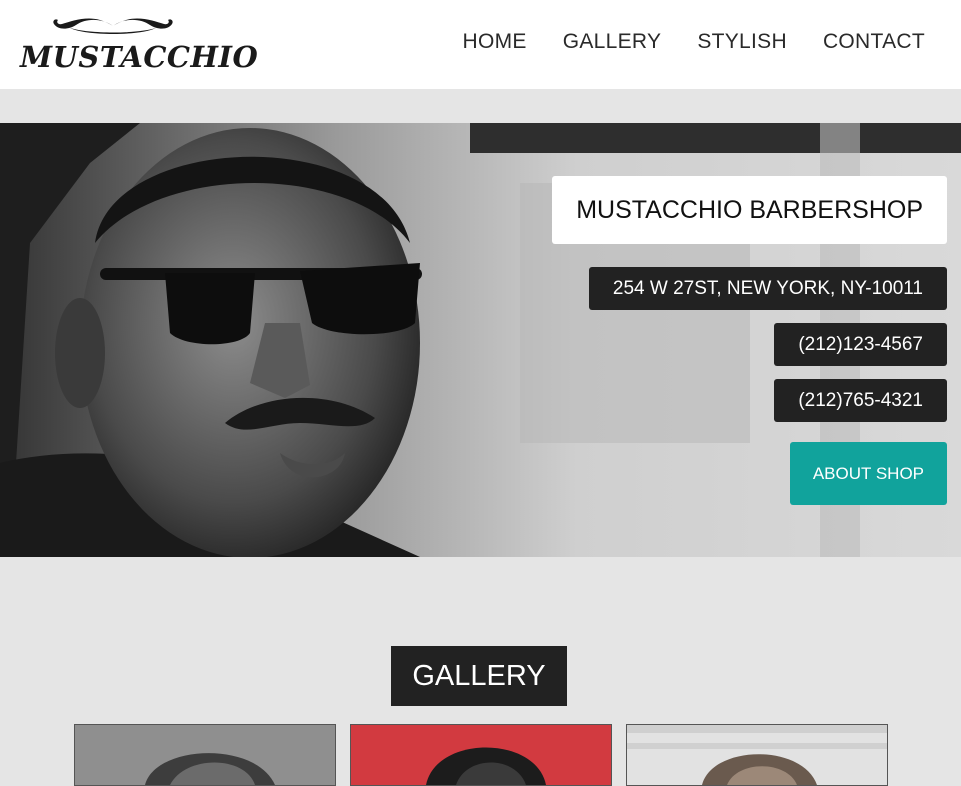 This screenshot has height=786, width=961. Describe the element at coordinates (742, 42) in the screenshot. I see `nav-stylish: STYLISH` at that location.